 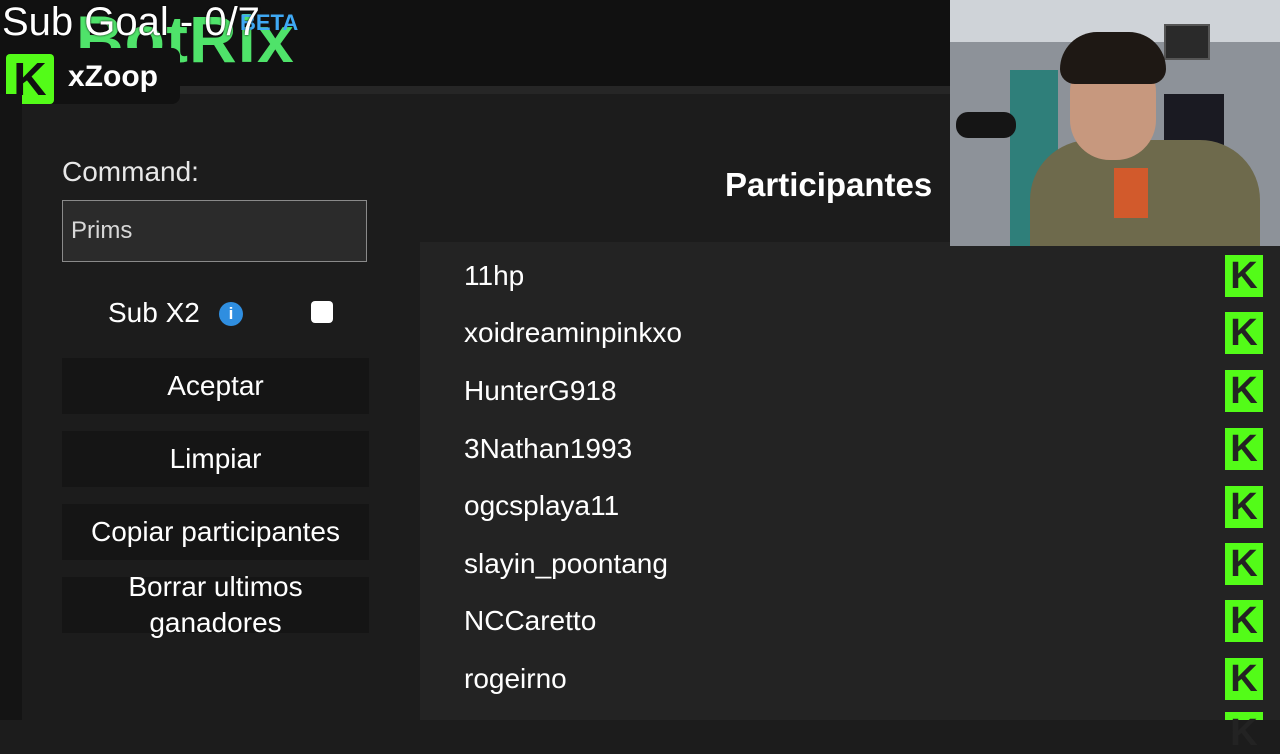 What do you see at coordinates (542, 505) in the screenshot?
I see `participant-item: ogcsplaya11` at bounding box center [542, 505].